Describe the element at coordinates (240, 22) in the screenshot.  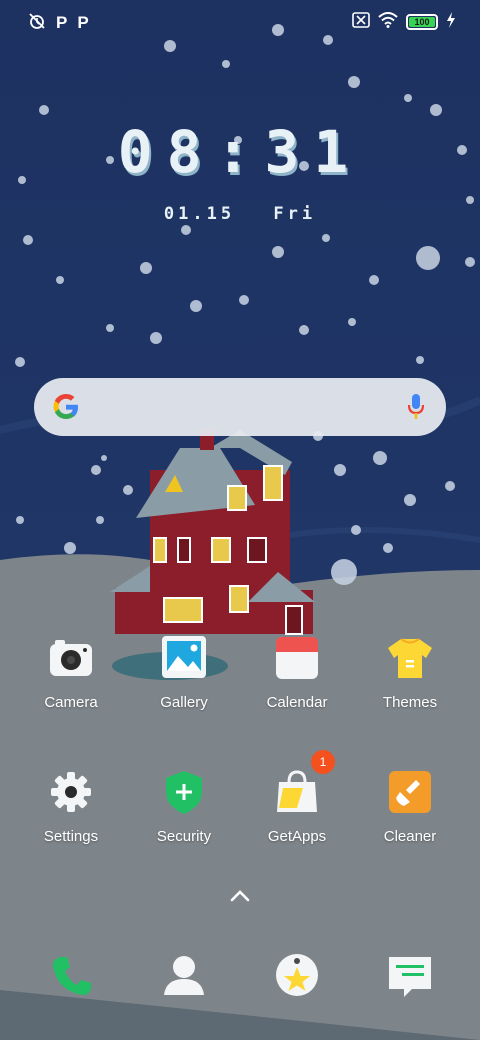
I see `status-bar: P P 100` at that location.